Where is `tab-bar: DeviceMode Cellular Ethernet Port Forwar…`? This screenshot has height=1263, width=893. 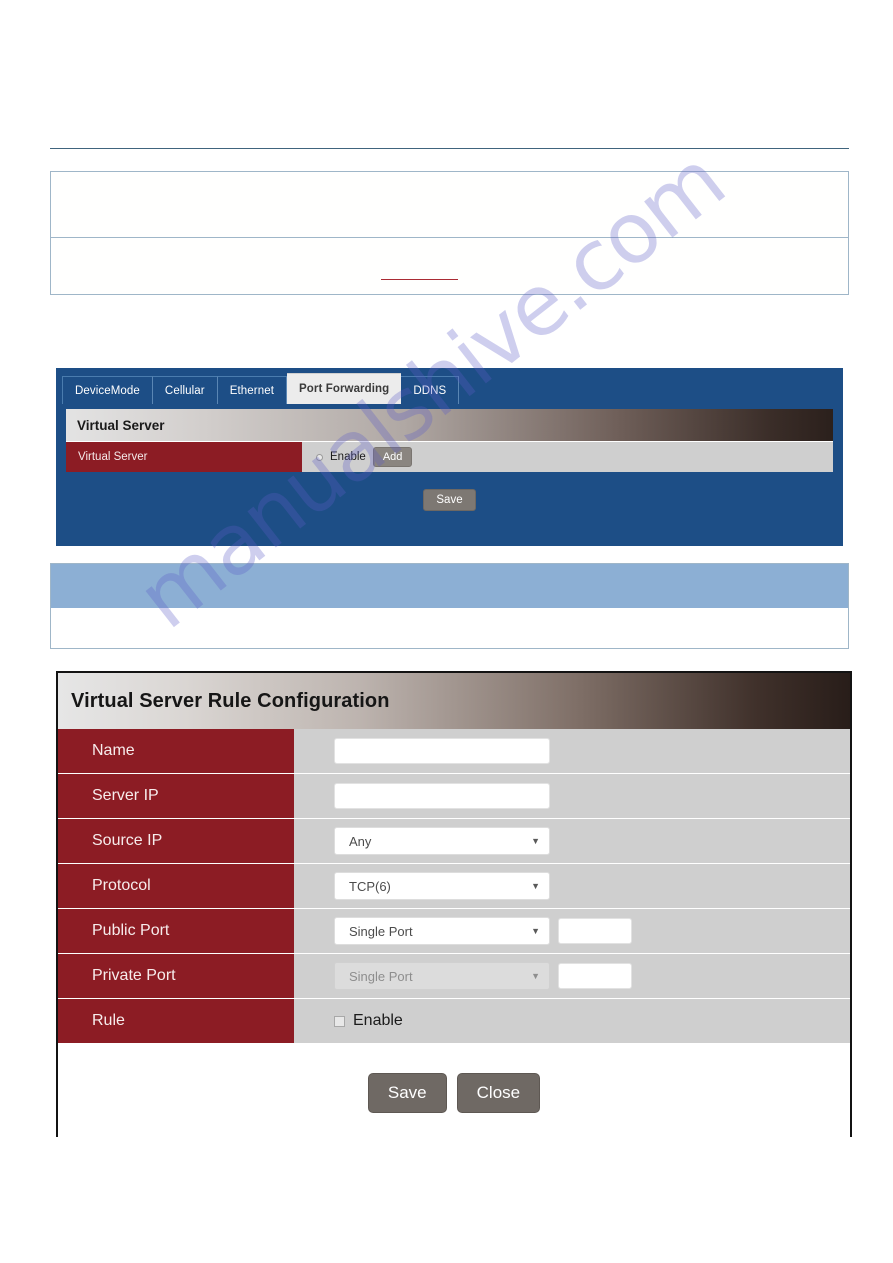
tab-bar: DeviceMode Cellular Ethernet Port Forwar… is located at coordinates (449, 386).